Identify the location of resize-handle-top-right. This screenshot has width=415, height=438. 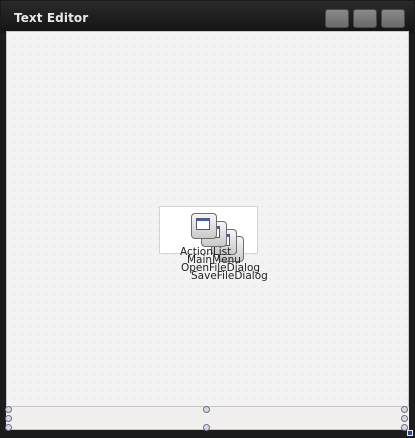
(404, 409).